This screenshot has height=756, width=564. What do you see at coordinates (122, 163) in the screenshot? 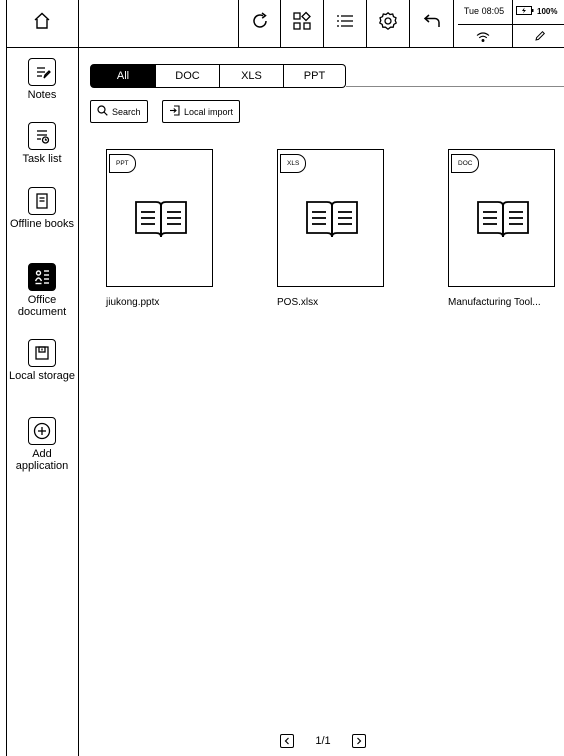
I see `file-type-badge: PPT` at bounding box center [122, 163].